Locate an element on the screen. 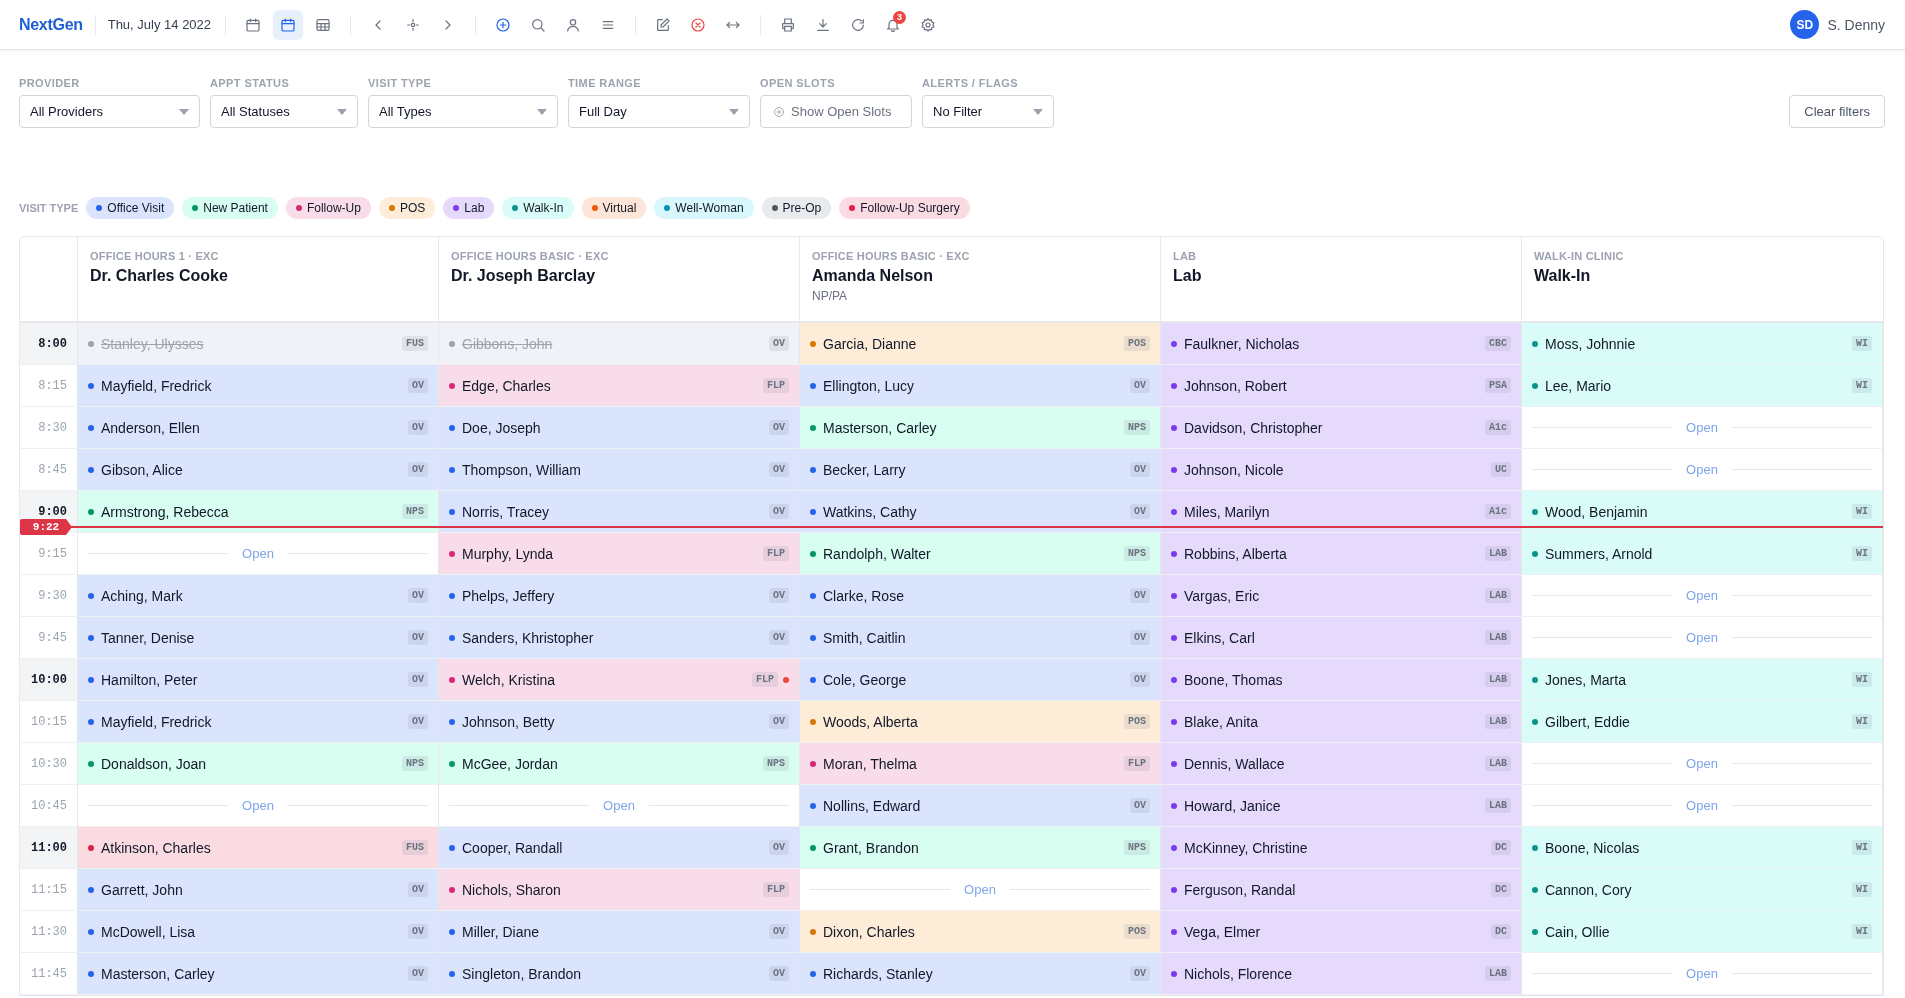  visit-code: FLP is located at coordinates (776, 889).